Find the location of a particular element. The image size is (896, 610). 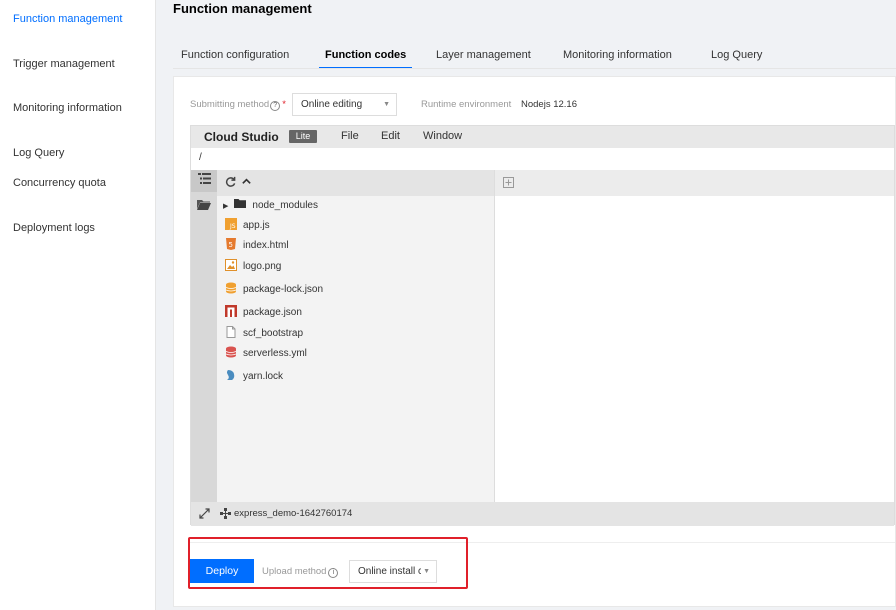

file-name: package-lock.json is located at coordinates (283, 289).